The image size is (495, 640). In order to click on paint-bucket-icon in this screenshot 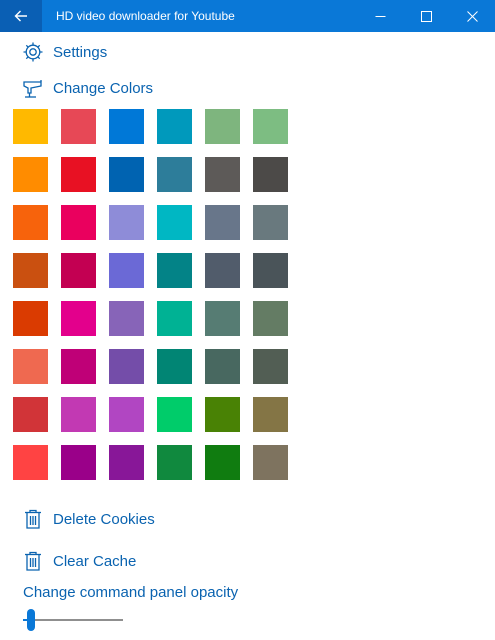, I will do `click(33, 88)`.